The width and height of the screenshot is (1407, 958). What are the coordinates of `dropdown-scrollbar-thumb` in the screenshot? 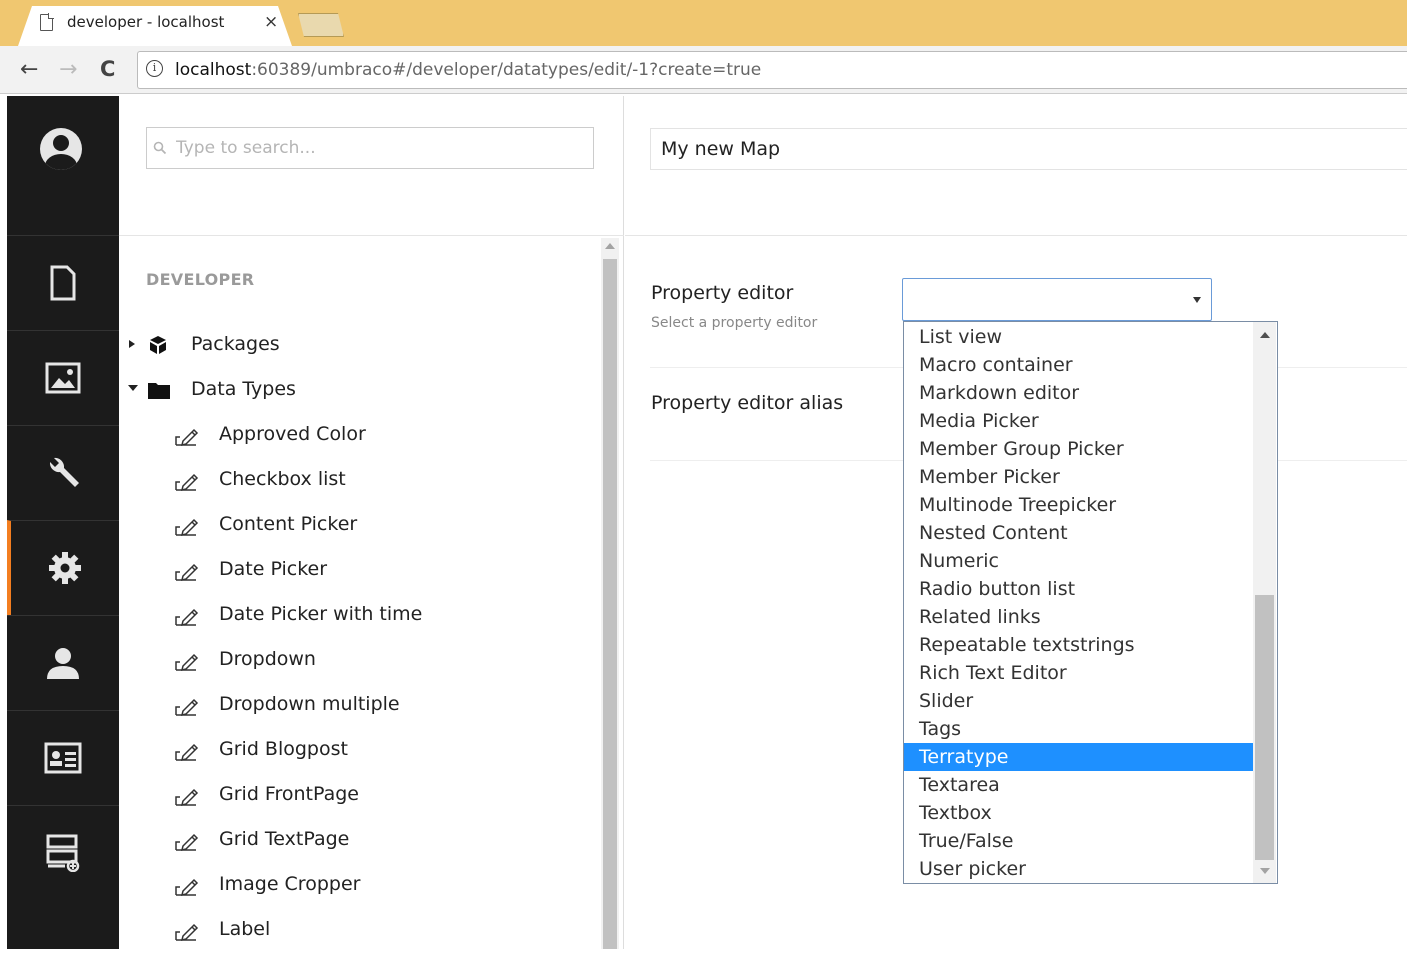 It's located at (1264, 727).